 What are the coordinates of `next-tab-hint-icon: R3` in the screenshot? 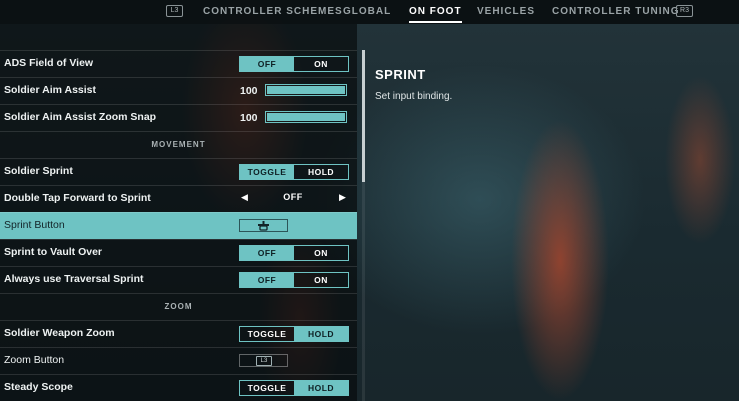 It's located at (684, 11).